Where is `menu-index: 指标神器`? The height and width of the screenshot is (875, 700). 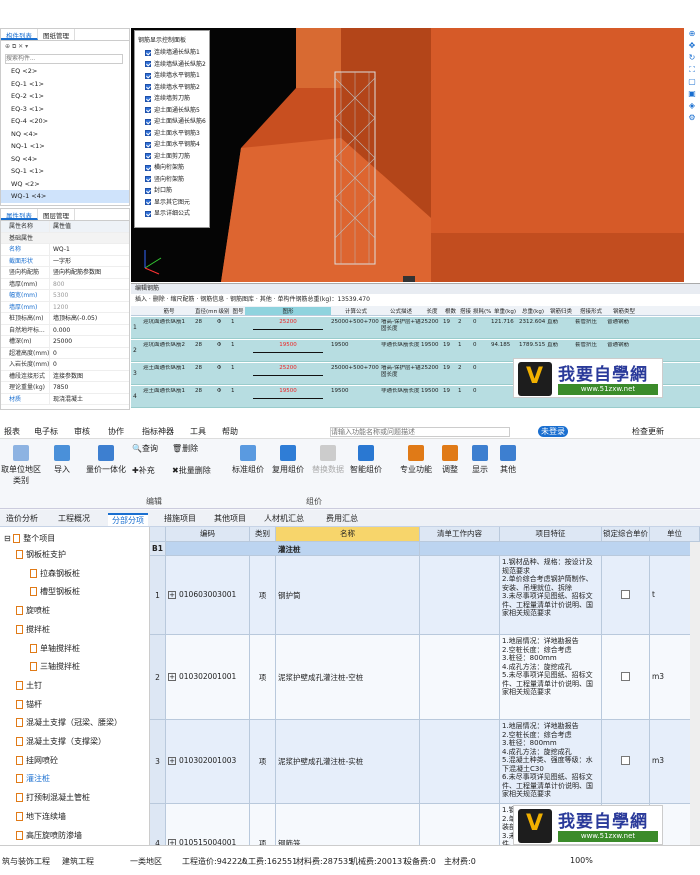 menu-index: 指标神器 is located at coordinates (158, 431).